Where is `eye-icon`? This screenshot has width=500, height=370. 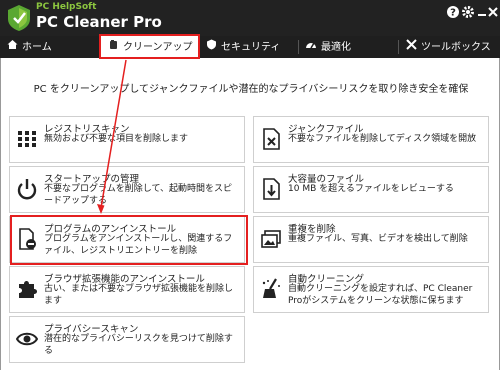
eye-icon is located at coordinates (27, 339).